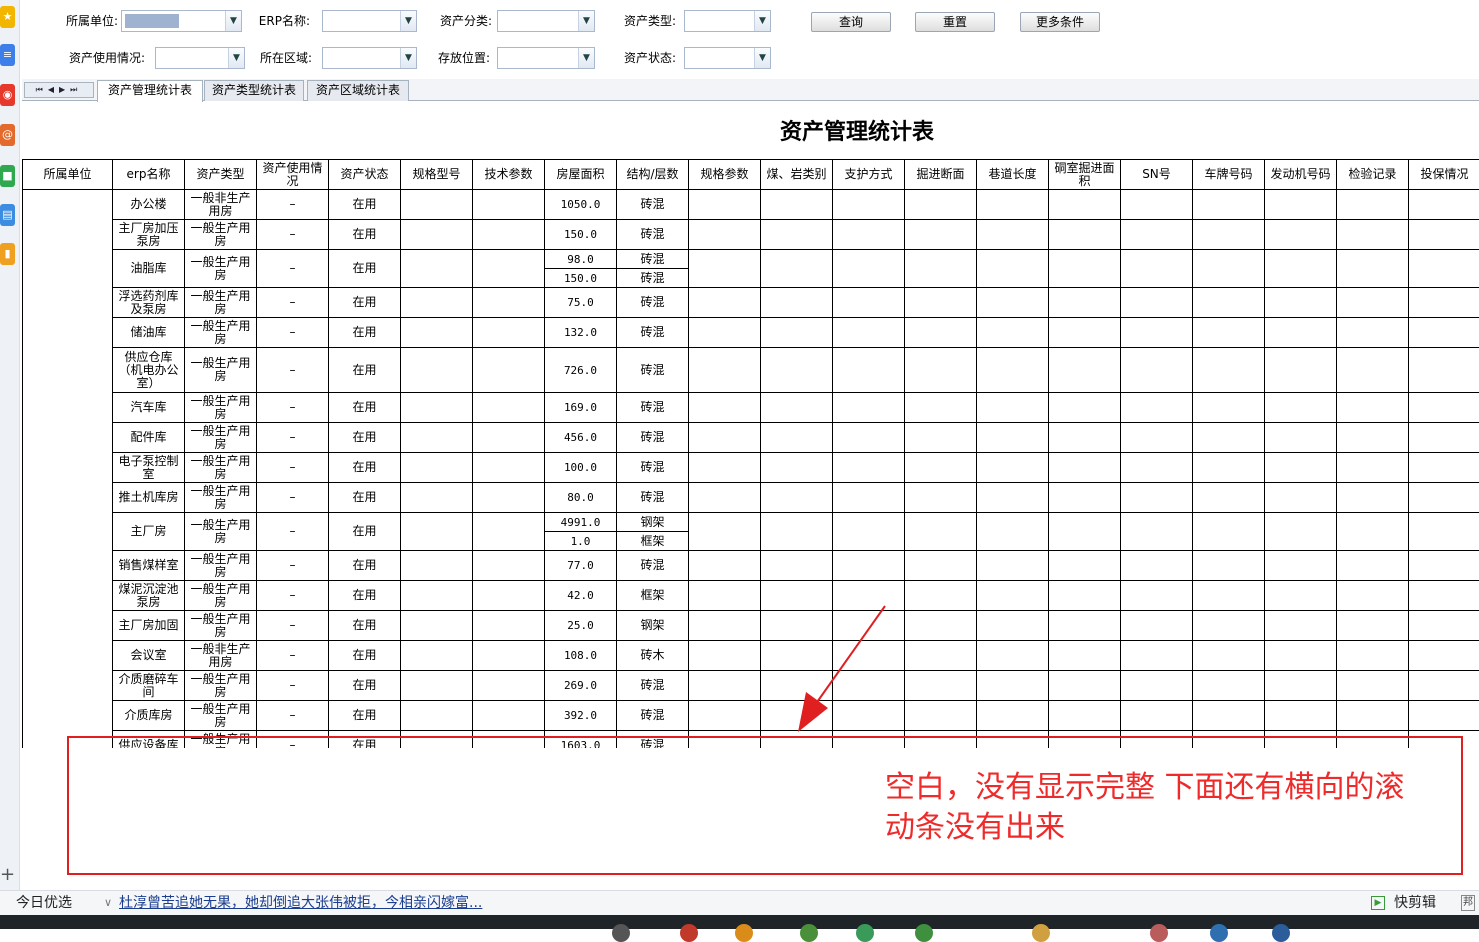  Describe the element at coordinates (149, 468) in the screenshot. I see `erp-name-cell: 电子泵控制室` at that location.